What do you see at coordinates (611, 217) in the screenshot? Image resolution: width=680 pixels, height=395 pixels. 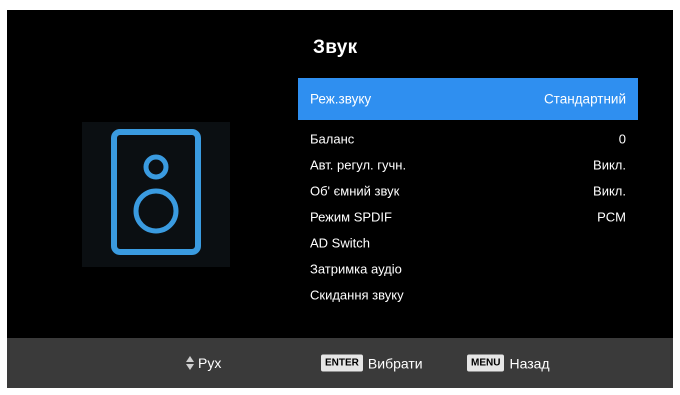 I see `menu-item-value: PCM` at bounding box center [611, 217].